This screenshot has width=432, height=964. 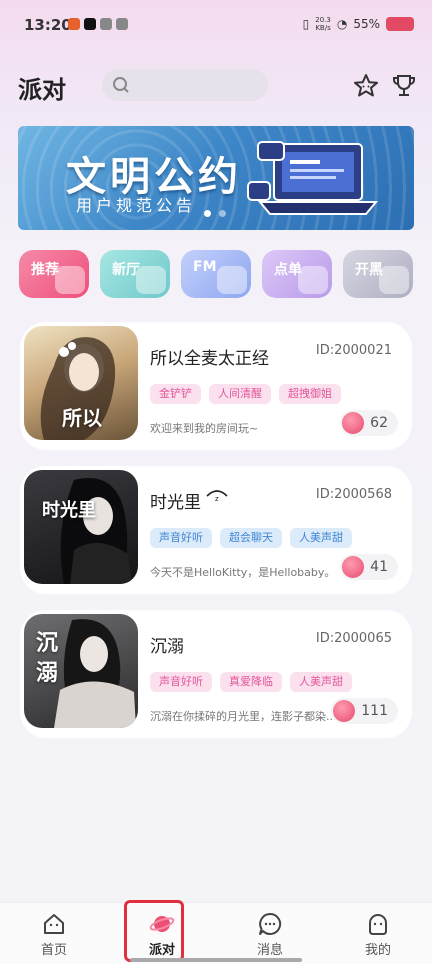 I want to click on vibrate-icon: ▯, so click(x=306, y=24).